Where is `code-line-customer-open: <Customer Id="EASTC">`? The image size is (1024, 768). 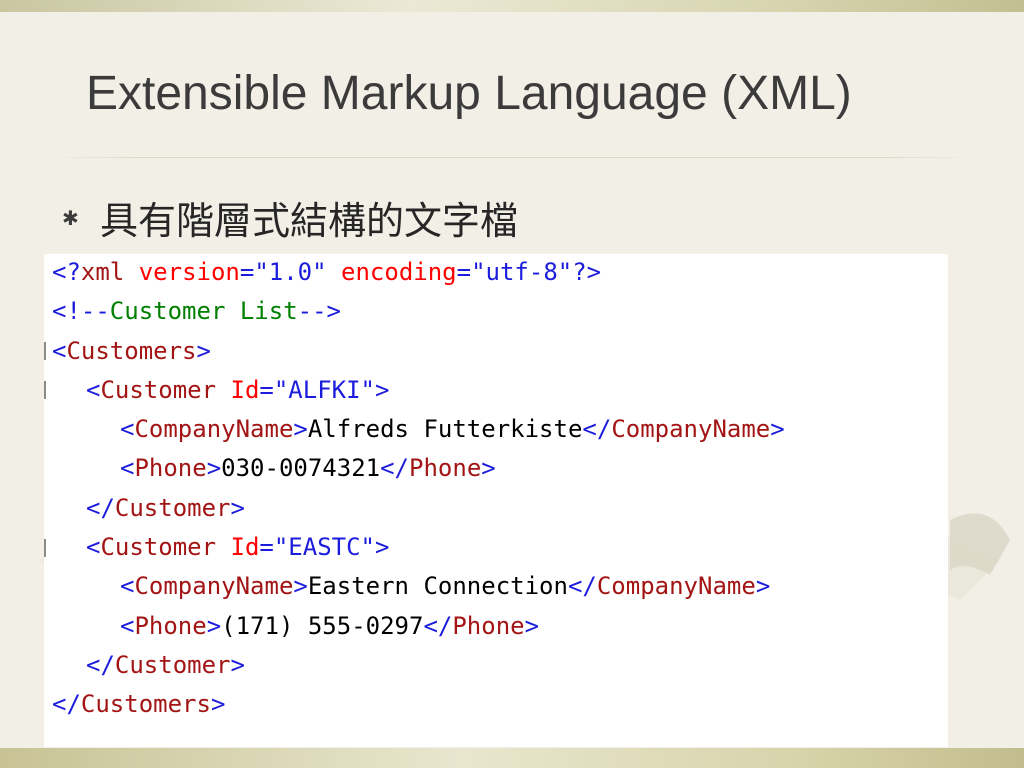 code-line-customer-open: <Customer Id="EASTC"> is located at coordinates (238, 547).